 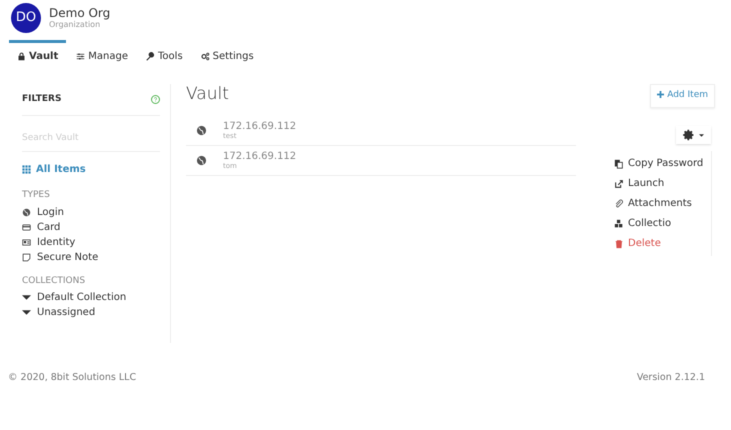 I want to click on options-button, so click(x=693, y=135).